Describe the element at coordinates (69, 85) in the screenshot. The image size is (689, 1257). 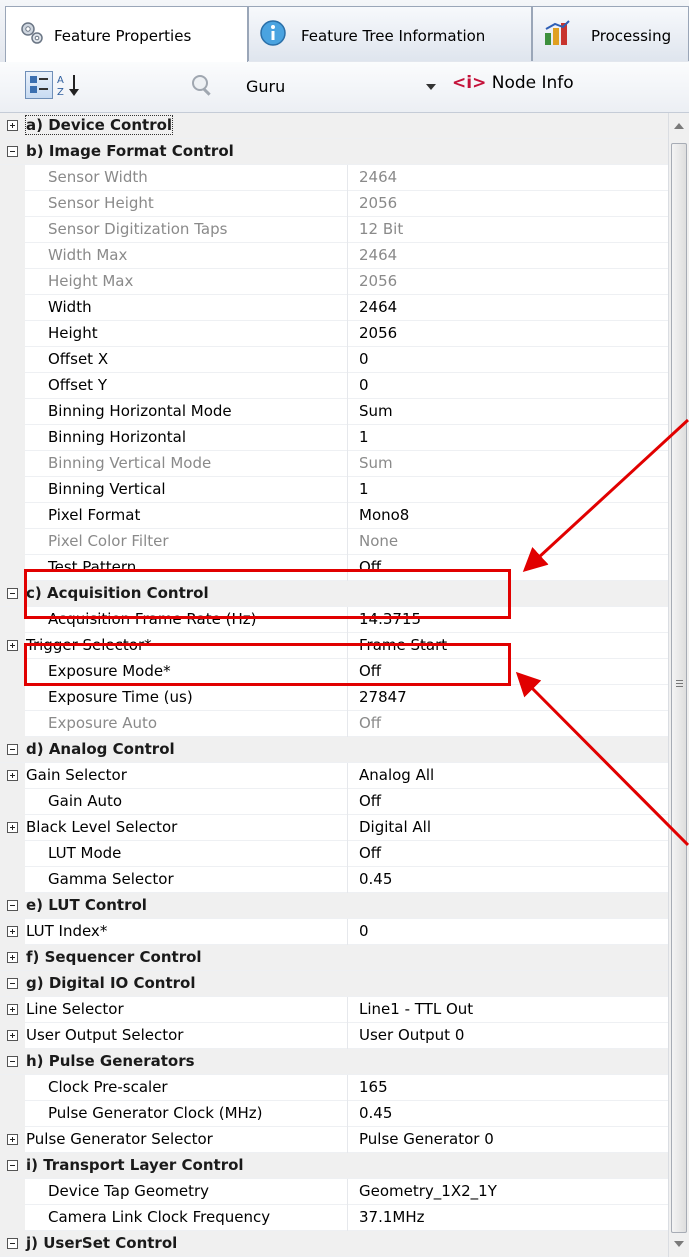
I see `sort-alphabetical-button: A Z` at that location.